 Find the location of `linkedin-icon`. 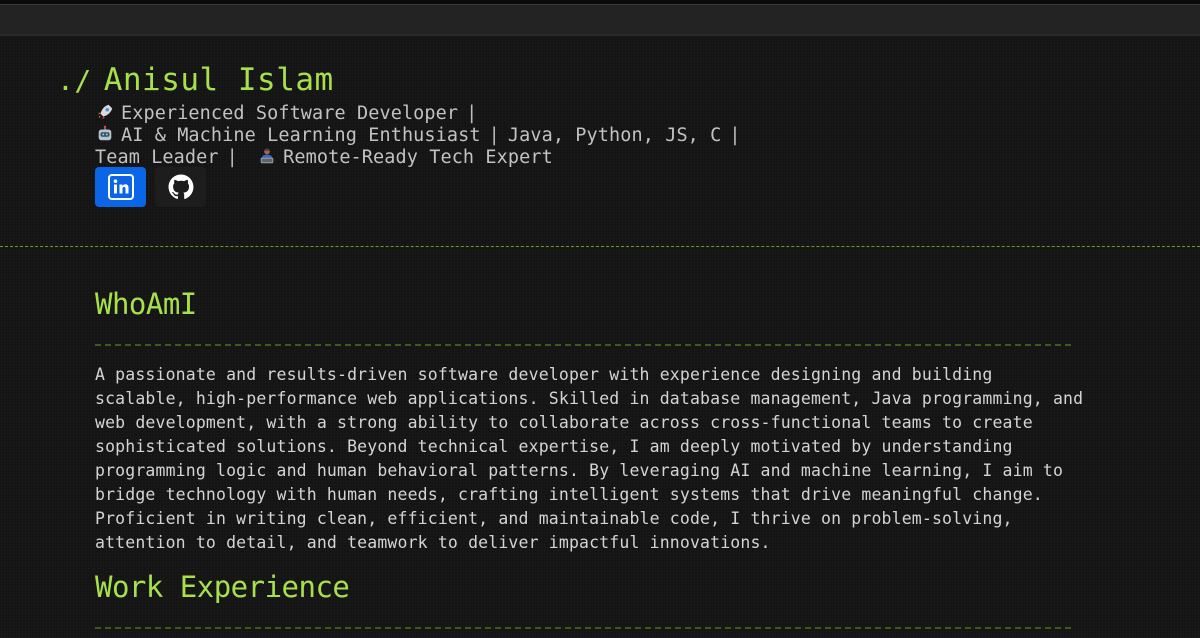

linkedin-icon is located at coordinates (120, 187).